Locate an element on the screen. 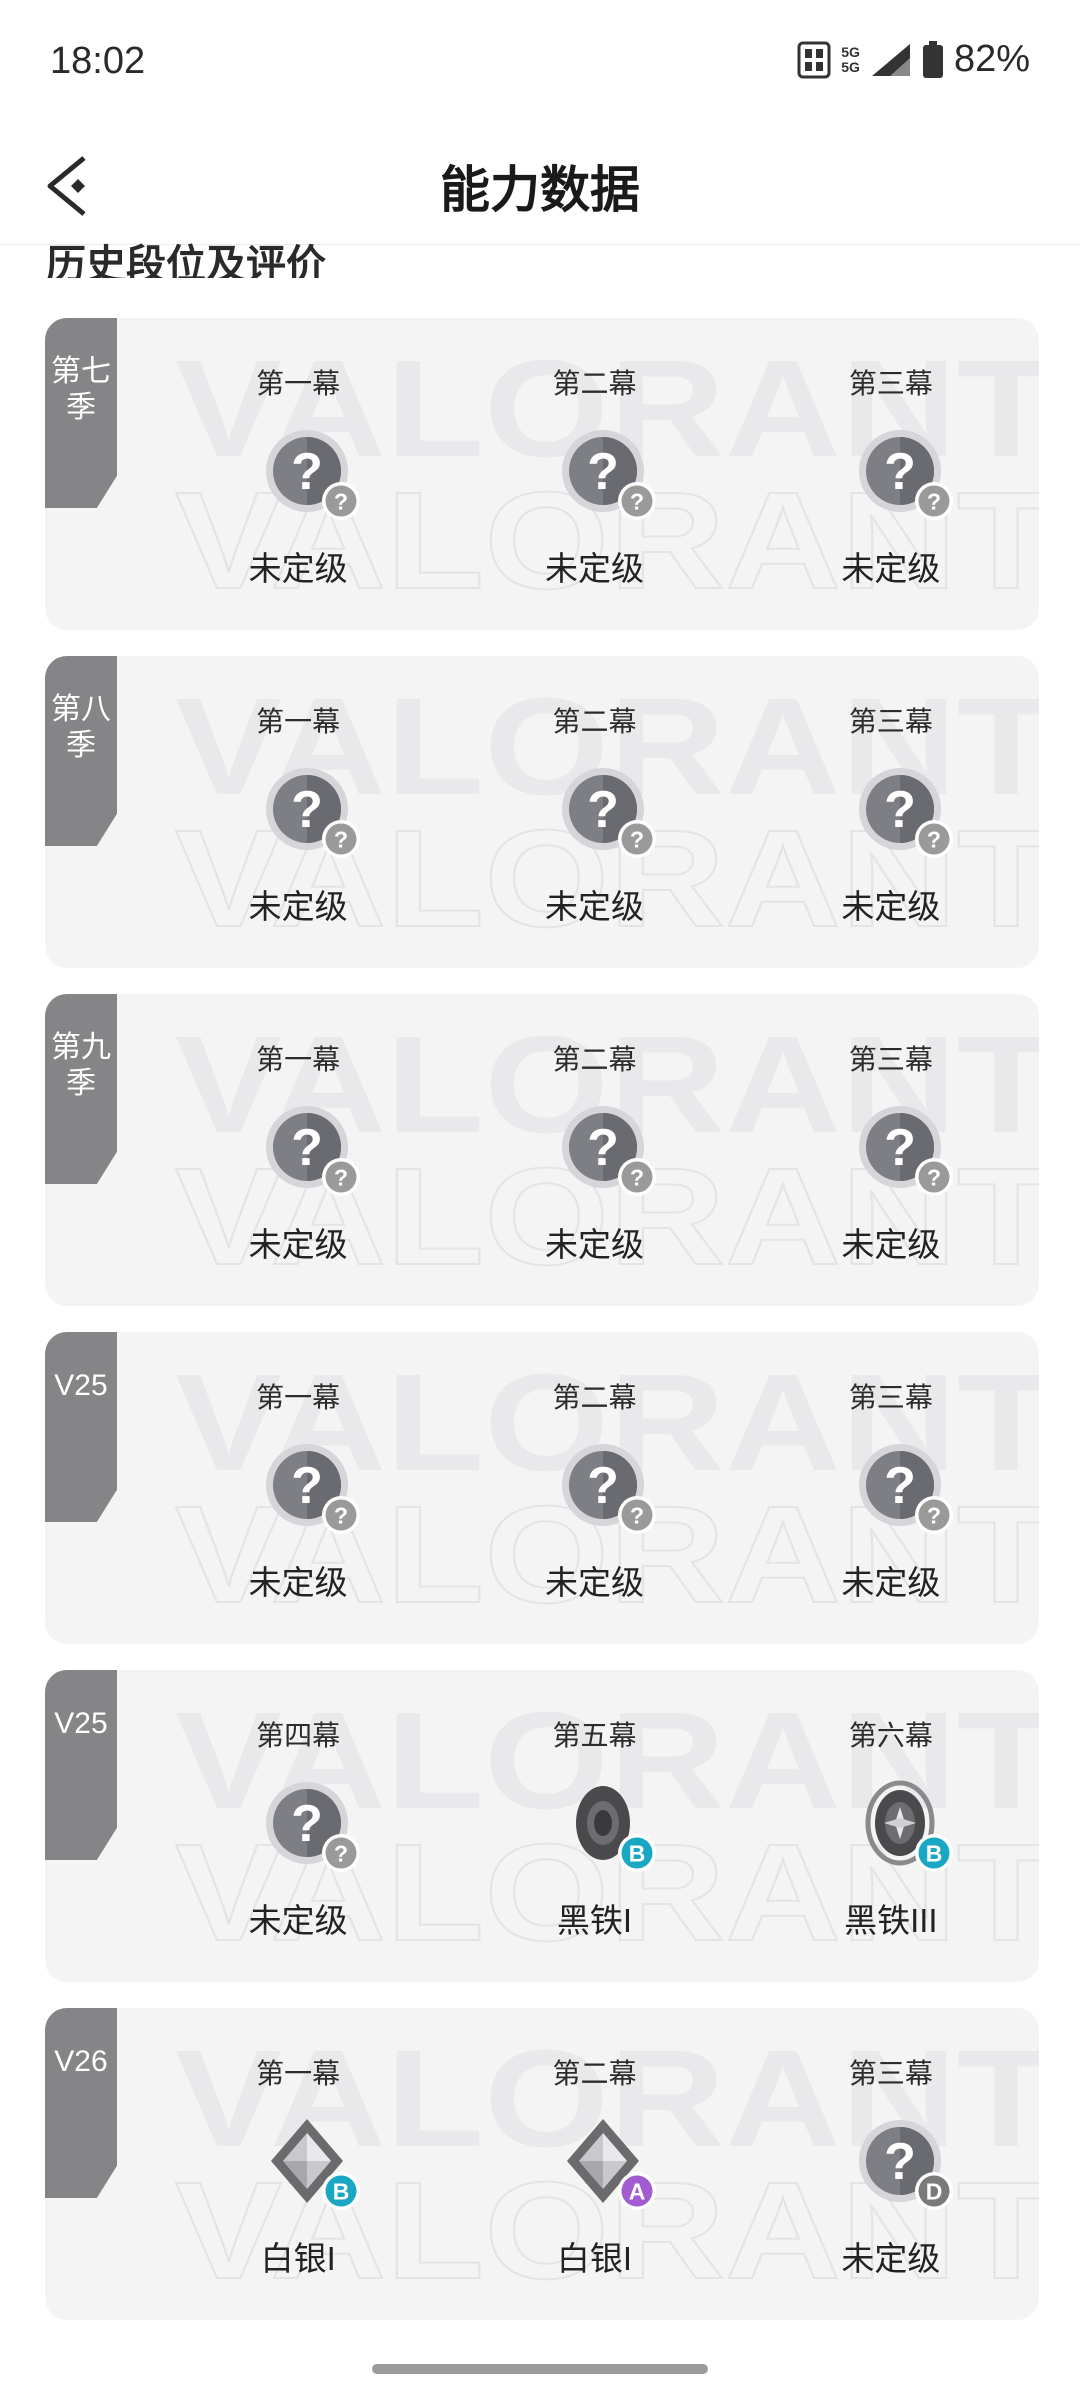 The width and height of the screenshot is (1080, 2400). season-tag: 第九季 is located at coordinates (81, 1089).